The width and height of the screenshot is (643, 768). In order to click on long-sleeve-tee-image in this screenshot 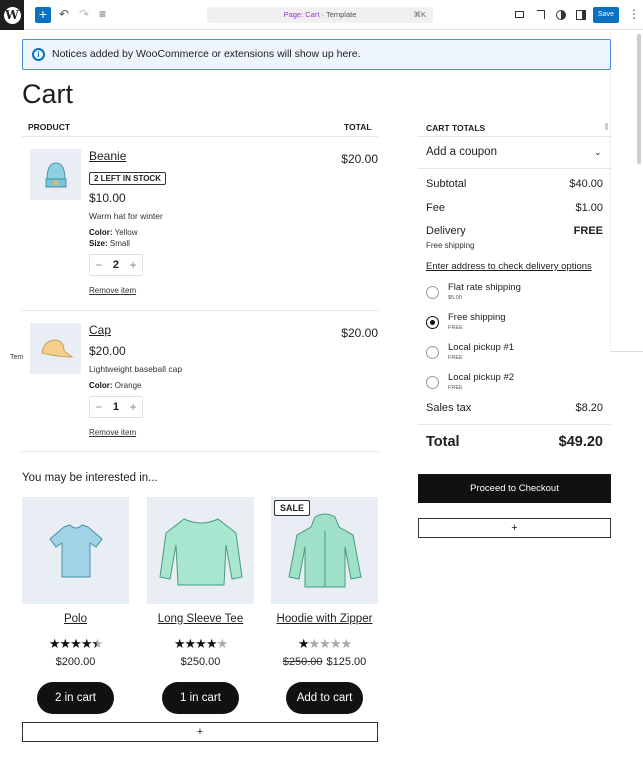, I will do `click(200, 550)`.